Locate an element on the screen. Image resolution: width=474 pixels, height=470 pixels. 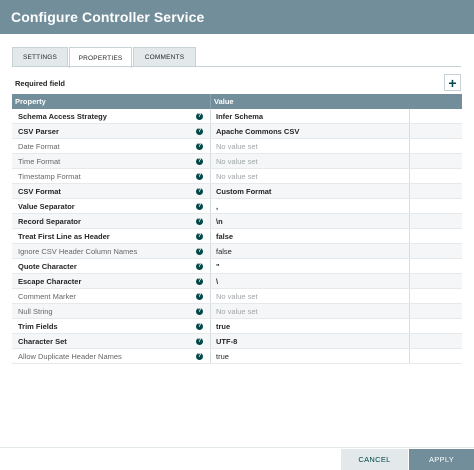
table-row: Quote Character? " is located at coordinates (237, 266).